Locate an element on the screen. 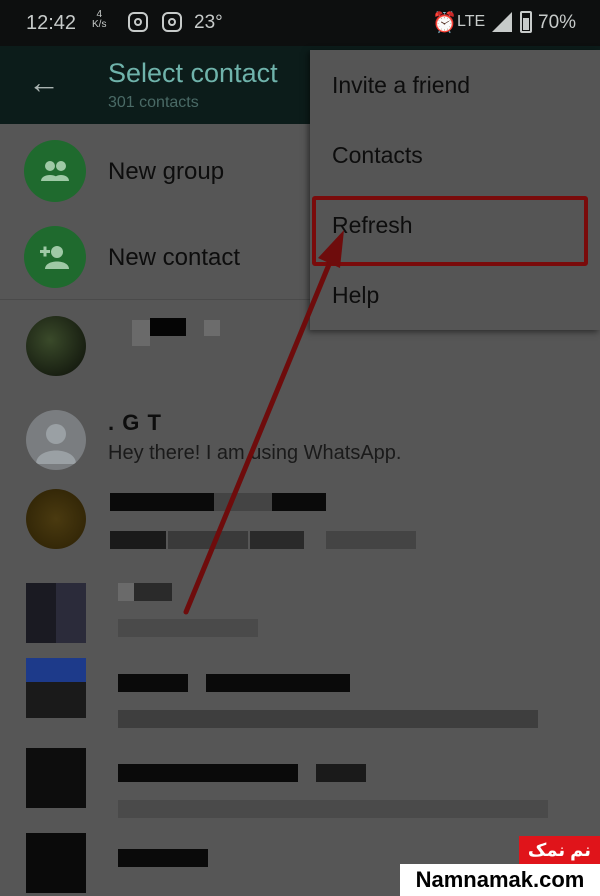  menu-item-label: Help is located at coordinates (356, 295).